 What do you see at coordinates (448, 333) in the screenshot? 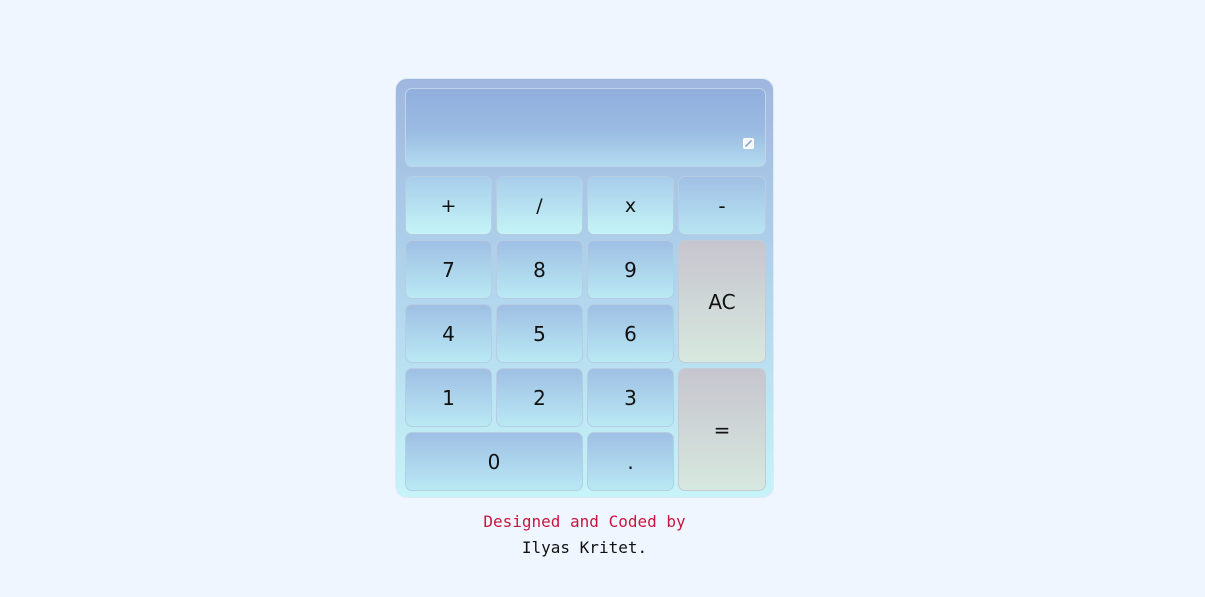
I see `digit-4-button: 4` at bounding box center [448, 333].